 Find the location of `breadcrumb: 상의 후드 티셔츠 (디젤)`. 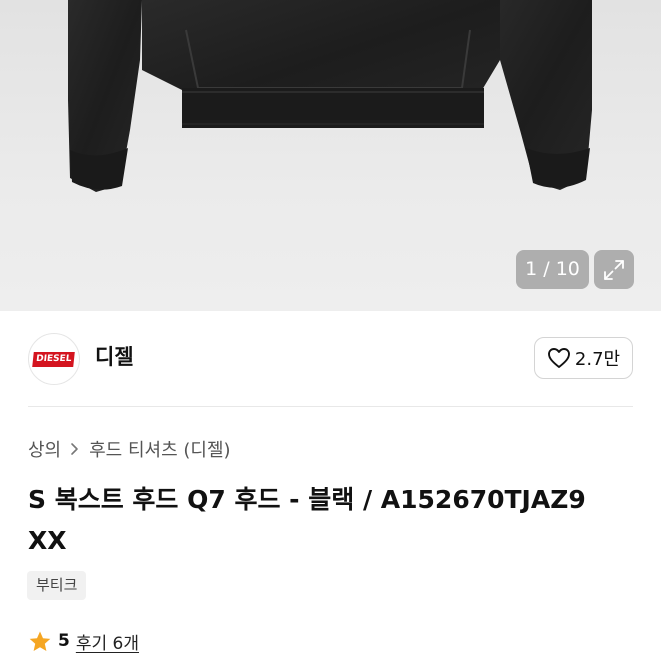

breadcrumb: 상의 후드 티셔츠 (디젤) is located at coordinates (129, 449).